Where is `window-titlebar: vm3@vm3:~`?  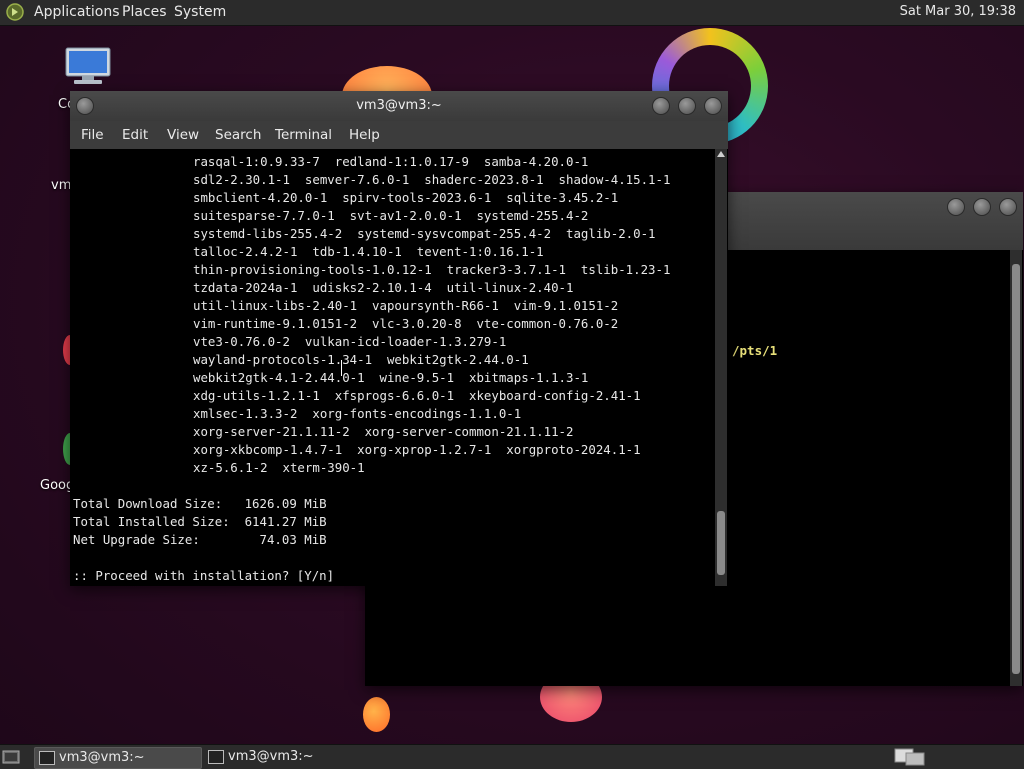 window-titlebar: vm3@vm3:~ is located at coordinates (399, 106).